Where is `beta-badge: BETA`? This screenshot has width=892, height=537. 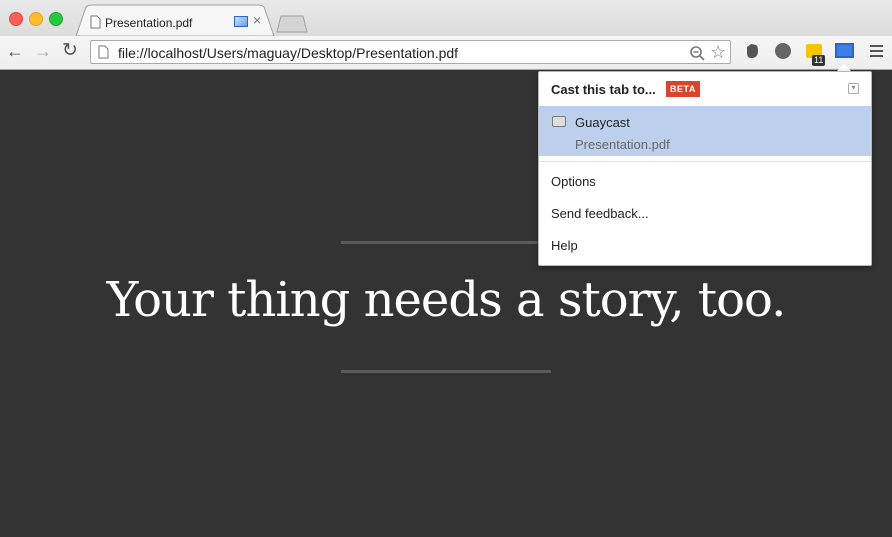 beta-badge: BETA is located at coordinates (683, 89).